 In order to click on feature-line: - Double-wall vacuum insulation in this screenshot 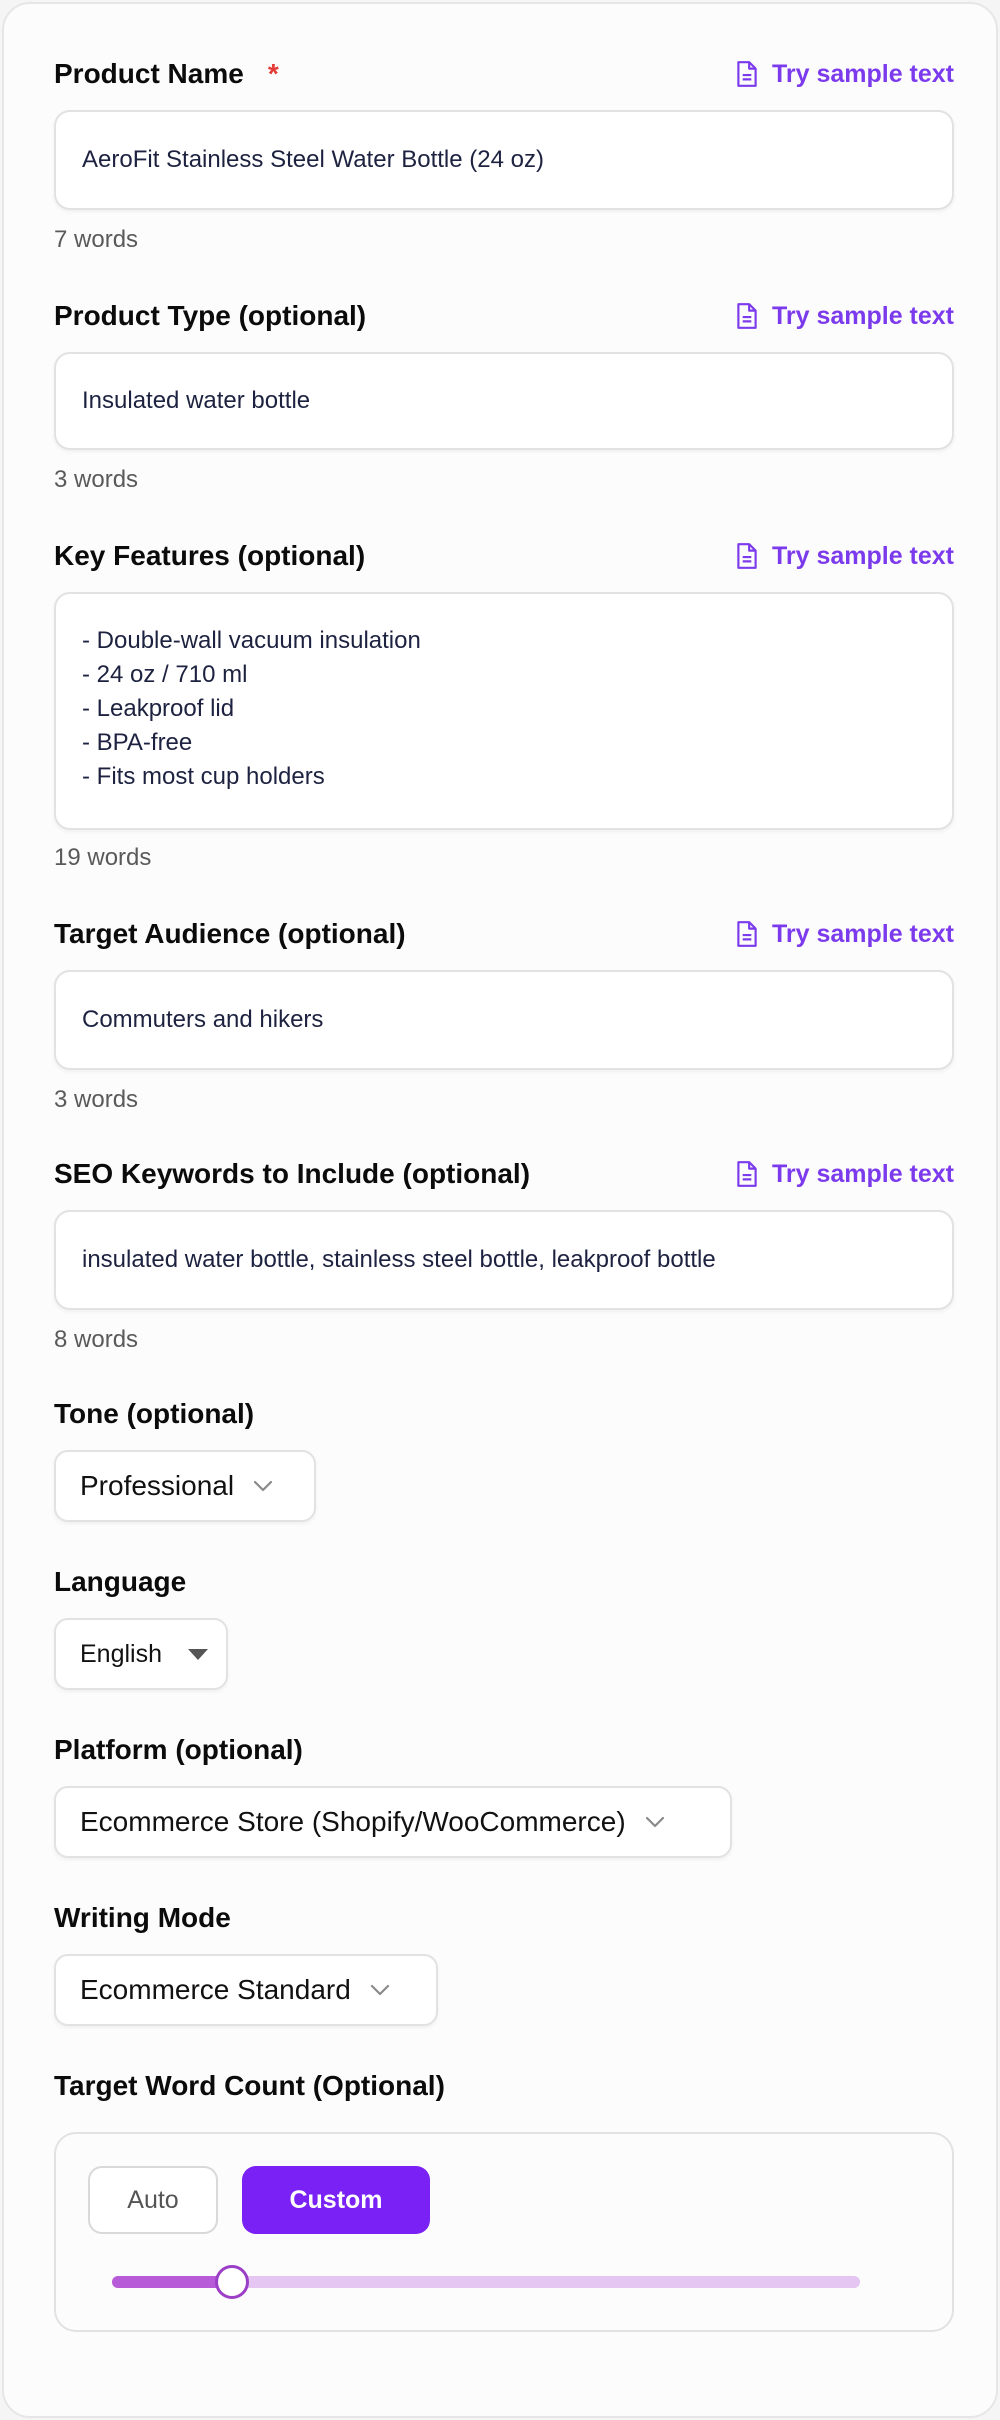, I will do `click(251, 640)`.